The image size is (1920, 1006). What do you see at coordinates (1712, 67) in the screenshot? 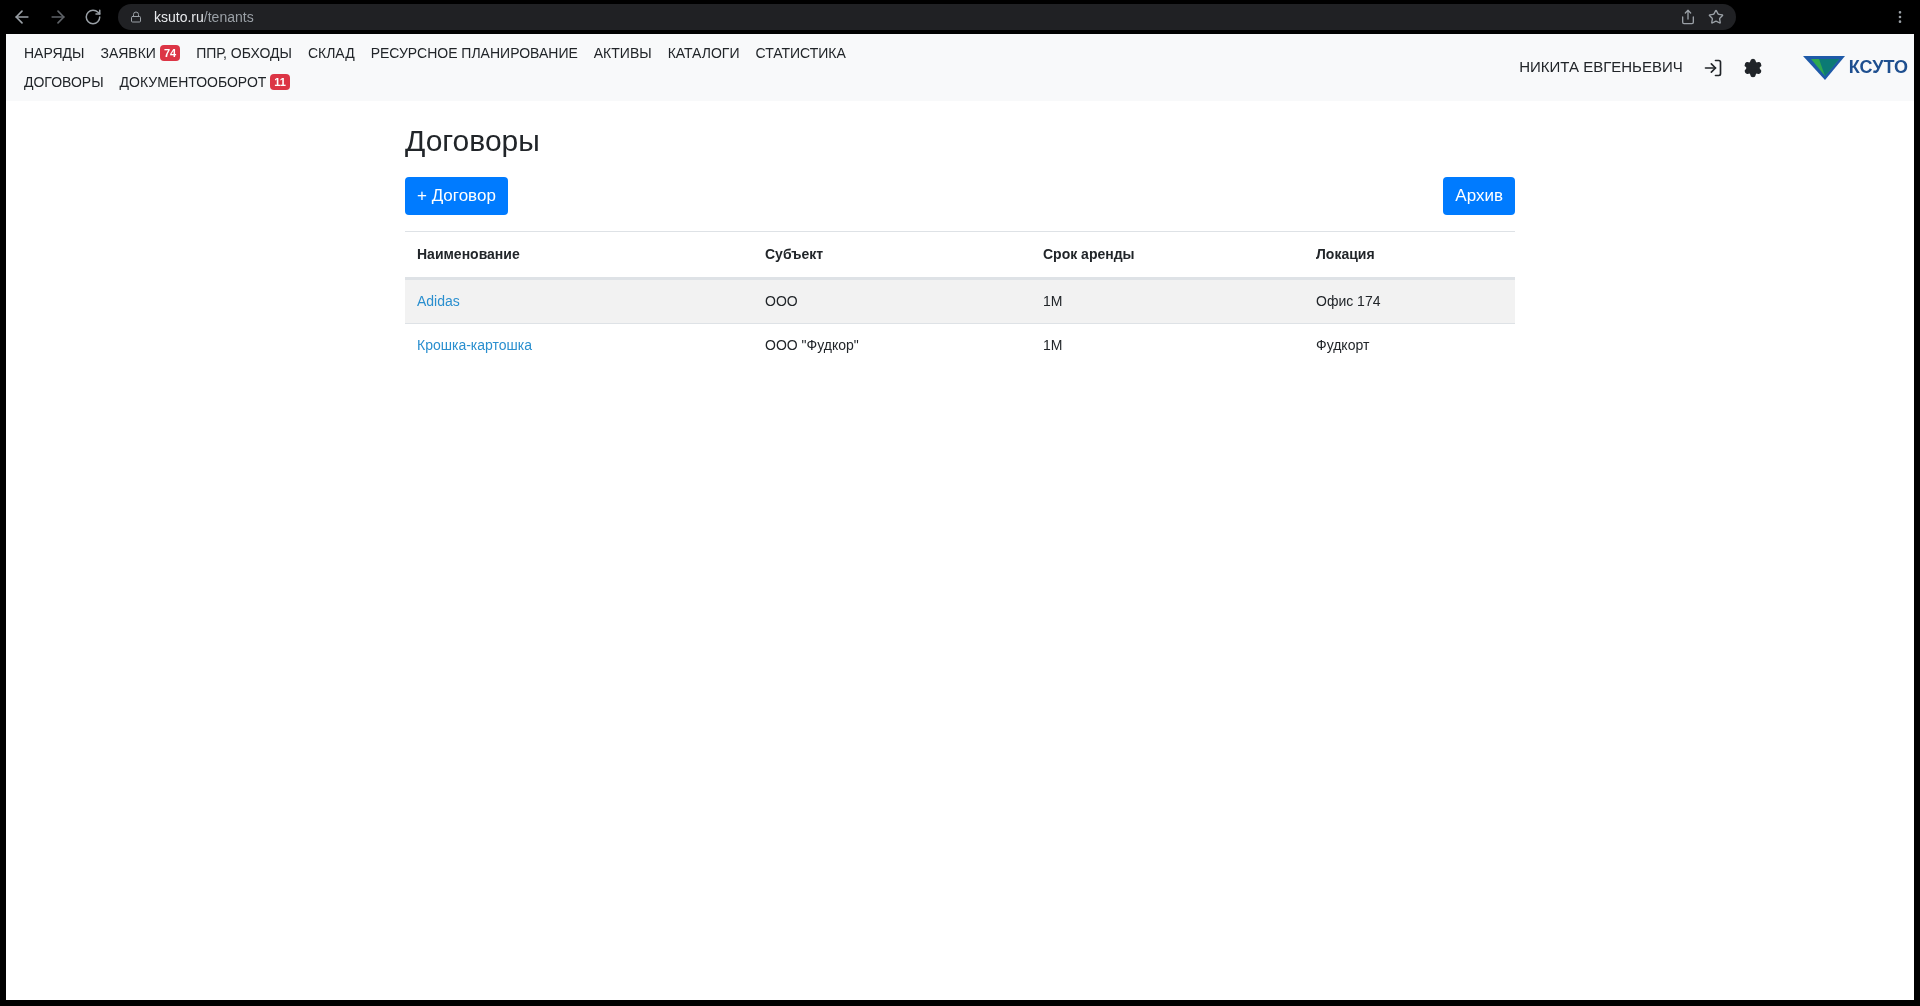
I see `logout-icon` at bounding box center [1712, 67].